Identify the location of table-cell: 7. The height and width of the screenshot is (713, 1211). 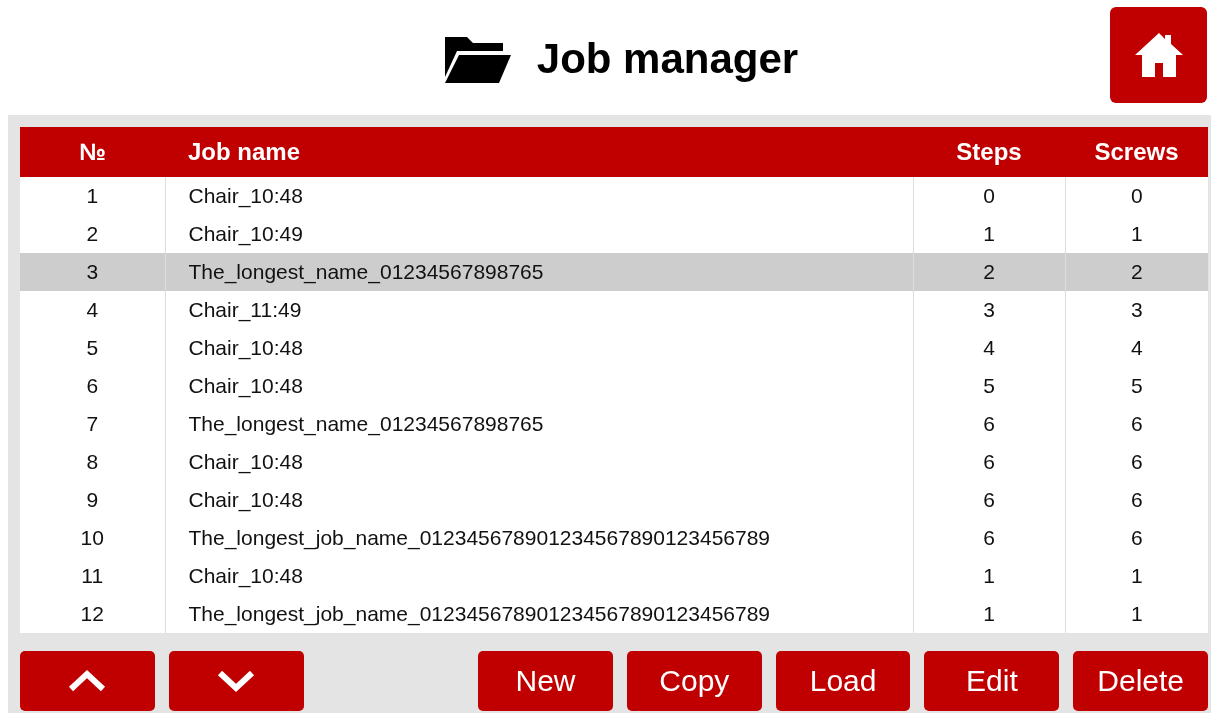
(92, 424).